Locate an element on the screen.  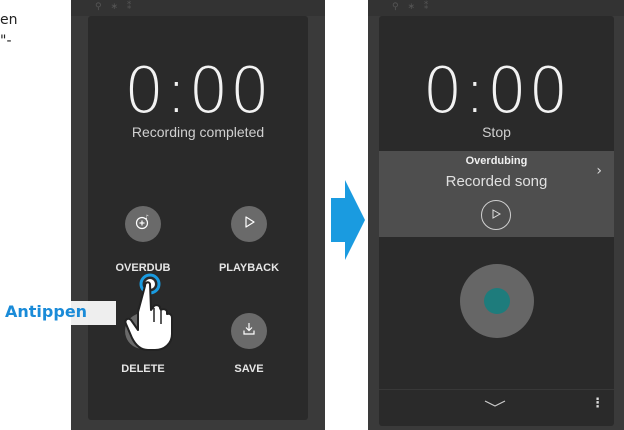
tap-callout: Antippen is located at coordinates (58, 313).